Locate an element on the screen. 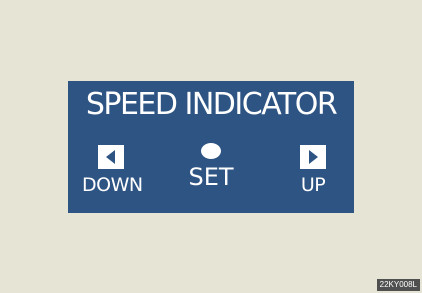  dot-icon is located at coordinates (211, 151).